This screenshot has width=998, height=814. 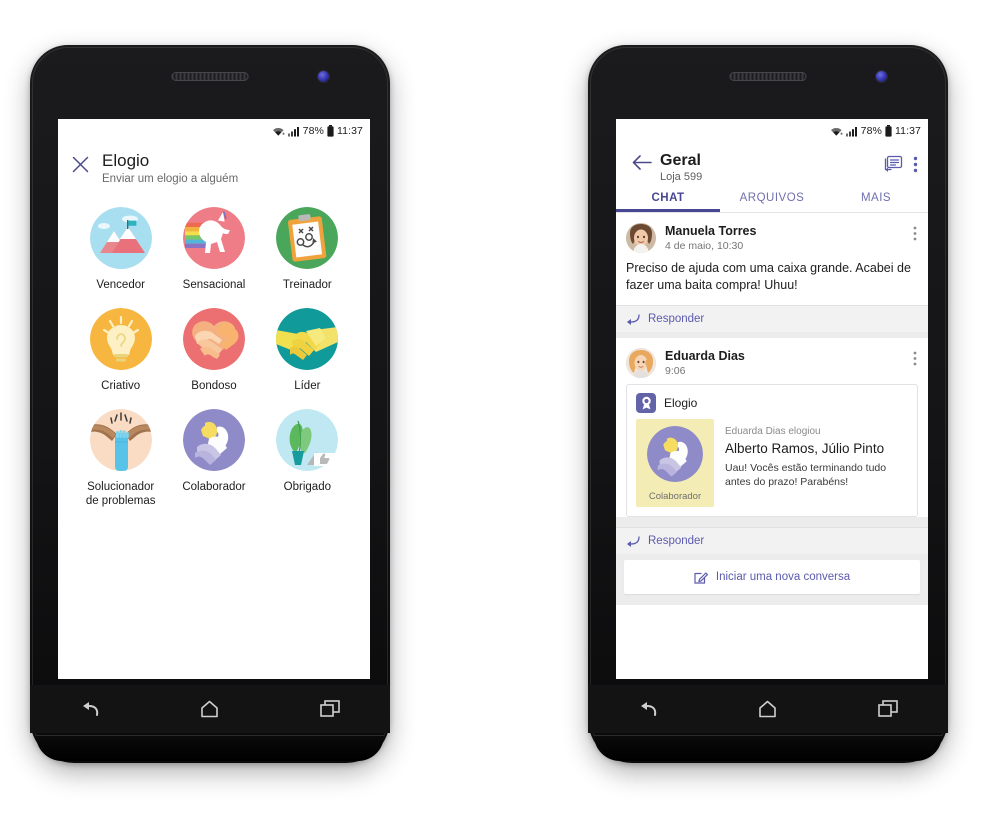 I want to click on praise-app-name: Elogio, so click(x=681, y=403).